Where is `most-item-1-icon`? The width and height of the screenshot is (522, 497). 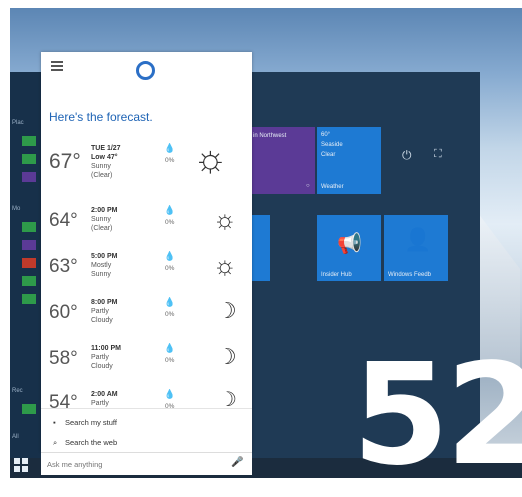
most-item-1-icon is located at coordinates (29, 227).